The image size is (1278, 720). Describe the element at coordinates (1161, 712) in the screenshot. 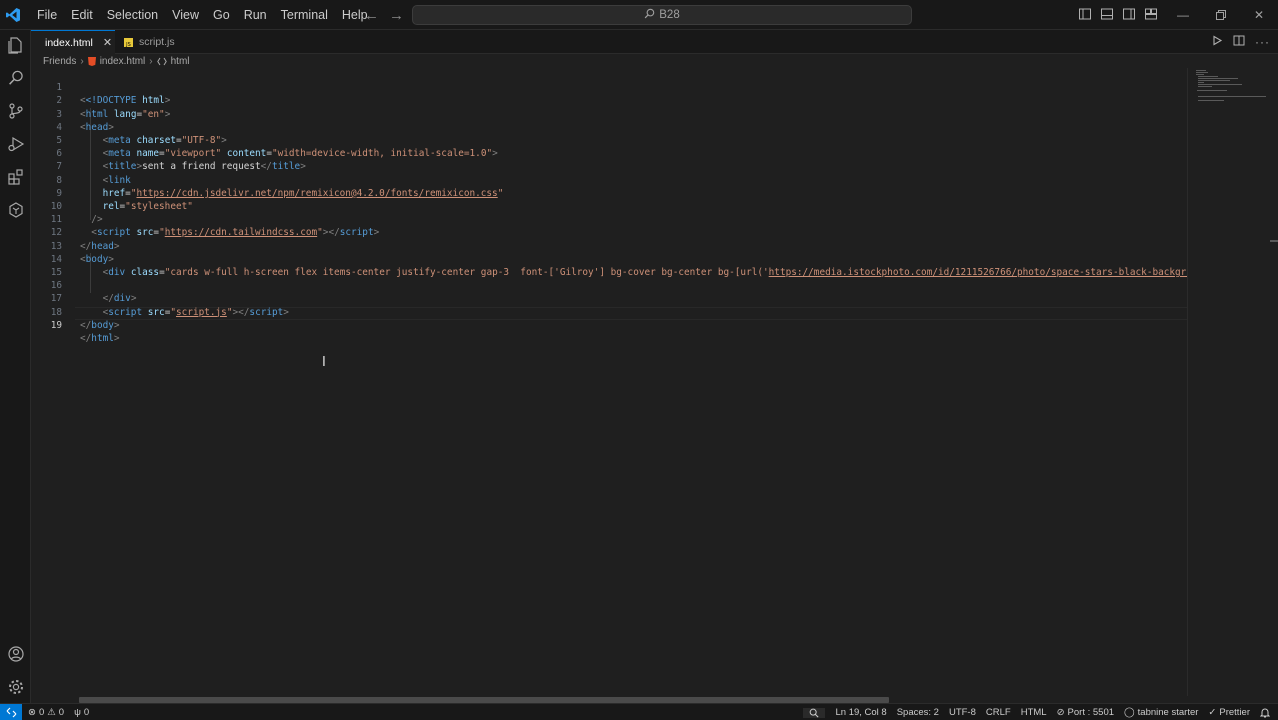

I see `tabnine-status: ◯ tabnine starter` at that location.